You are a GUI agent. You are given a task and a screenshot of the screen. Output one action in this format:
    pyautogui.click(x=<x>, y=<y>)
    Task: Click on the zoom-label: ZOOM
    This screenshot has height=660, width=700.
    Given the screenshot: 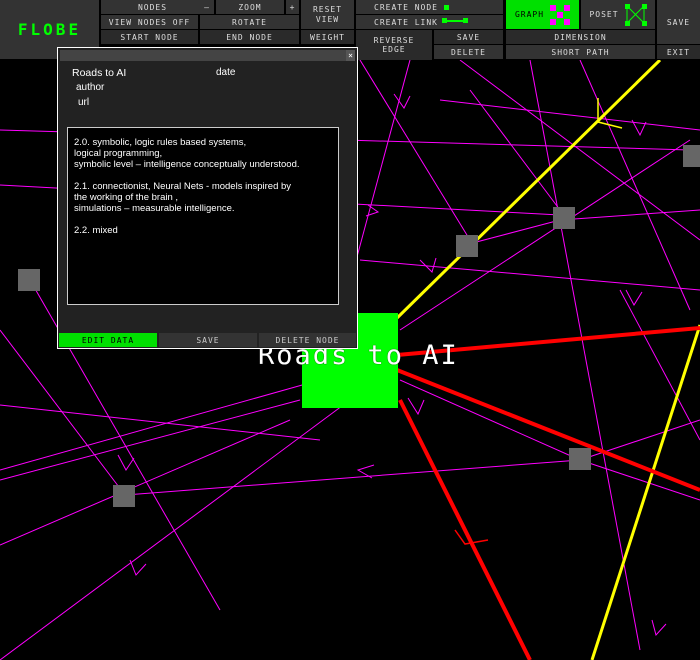 What is the action you would take?
    pyautogui.click(x=250, y=7)
    